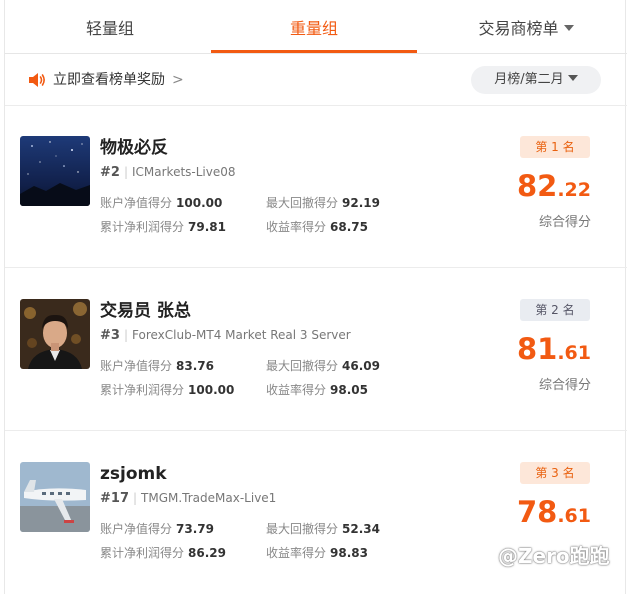 The width and height of the screenshot is (630, 594). Describe the element at coordinates (555, 147) in the screenshot. I see `rank-badge: 第 1 名` at that location.